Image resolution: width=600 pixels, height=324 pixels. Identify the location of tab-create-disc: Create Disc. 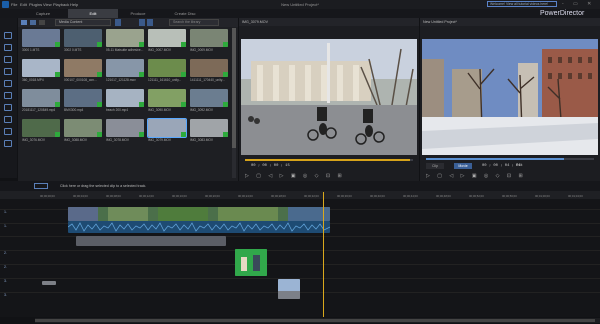
(185, 13).